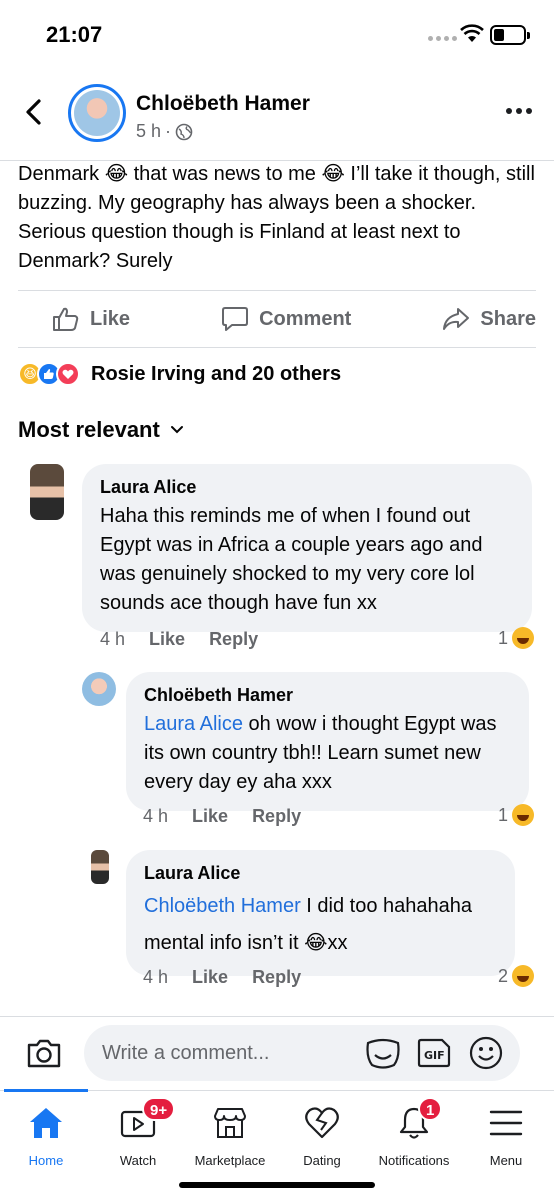 This screenshot has width=554, height=1200. What do you see at coordinates (49, 374) in the screenshot?
I see `reaction-icons: 😆` at bounding box center [49, 374].